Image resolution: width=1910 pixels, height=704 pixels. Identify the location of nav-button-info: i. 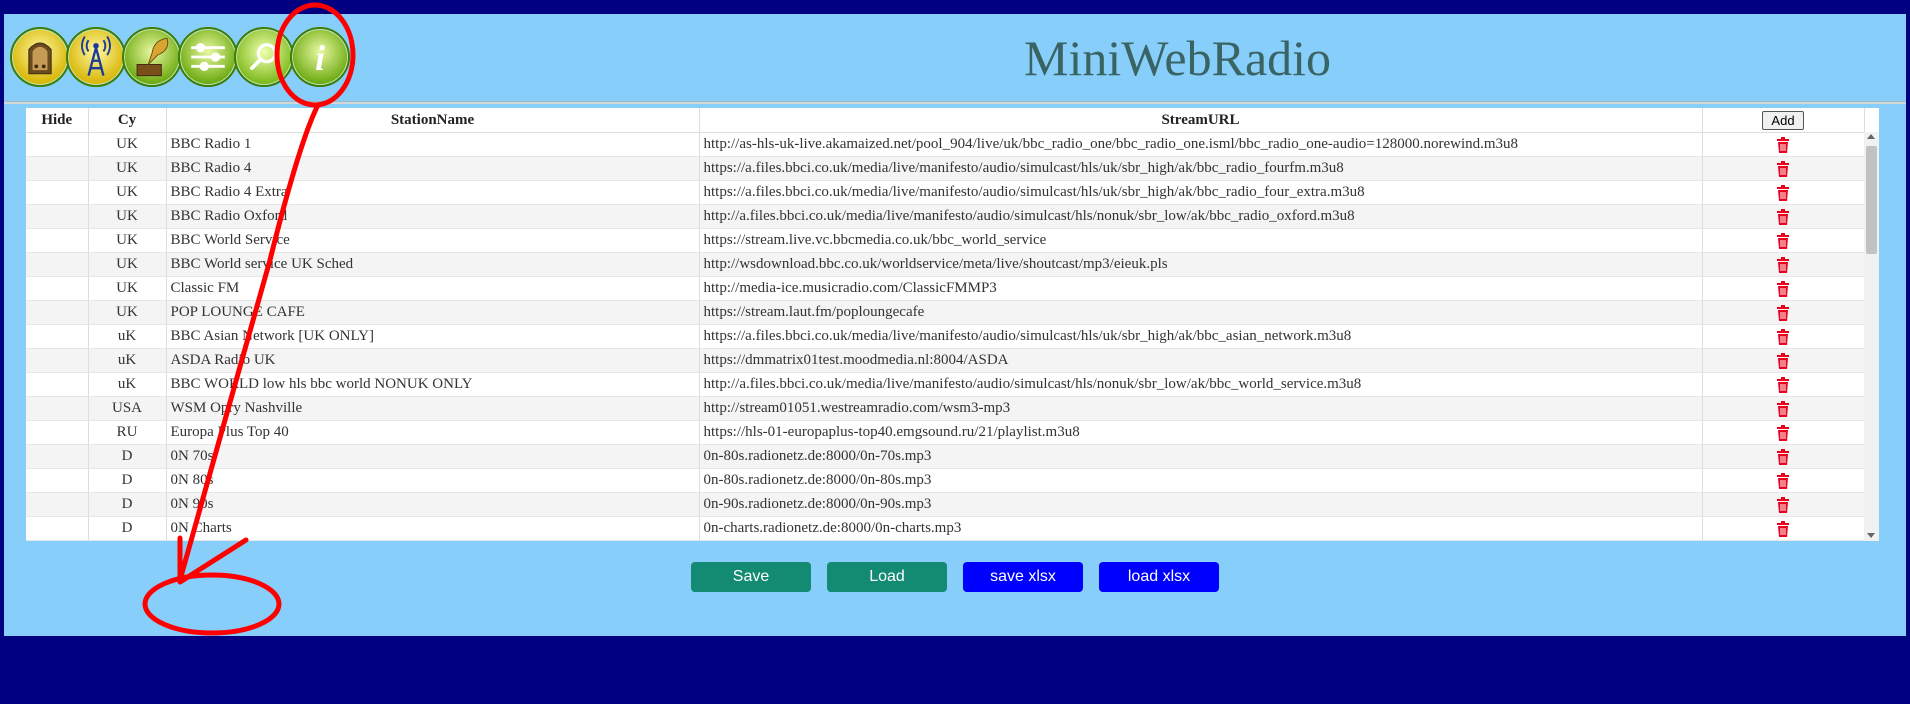
(320, 57).